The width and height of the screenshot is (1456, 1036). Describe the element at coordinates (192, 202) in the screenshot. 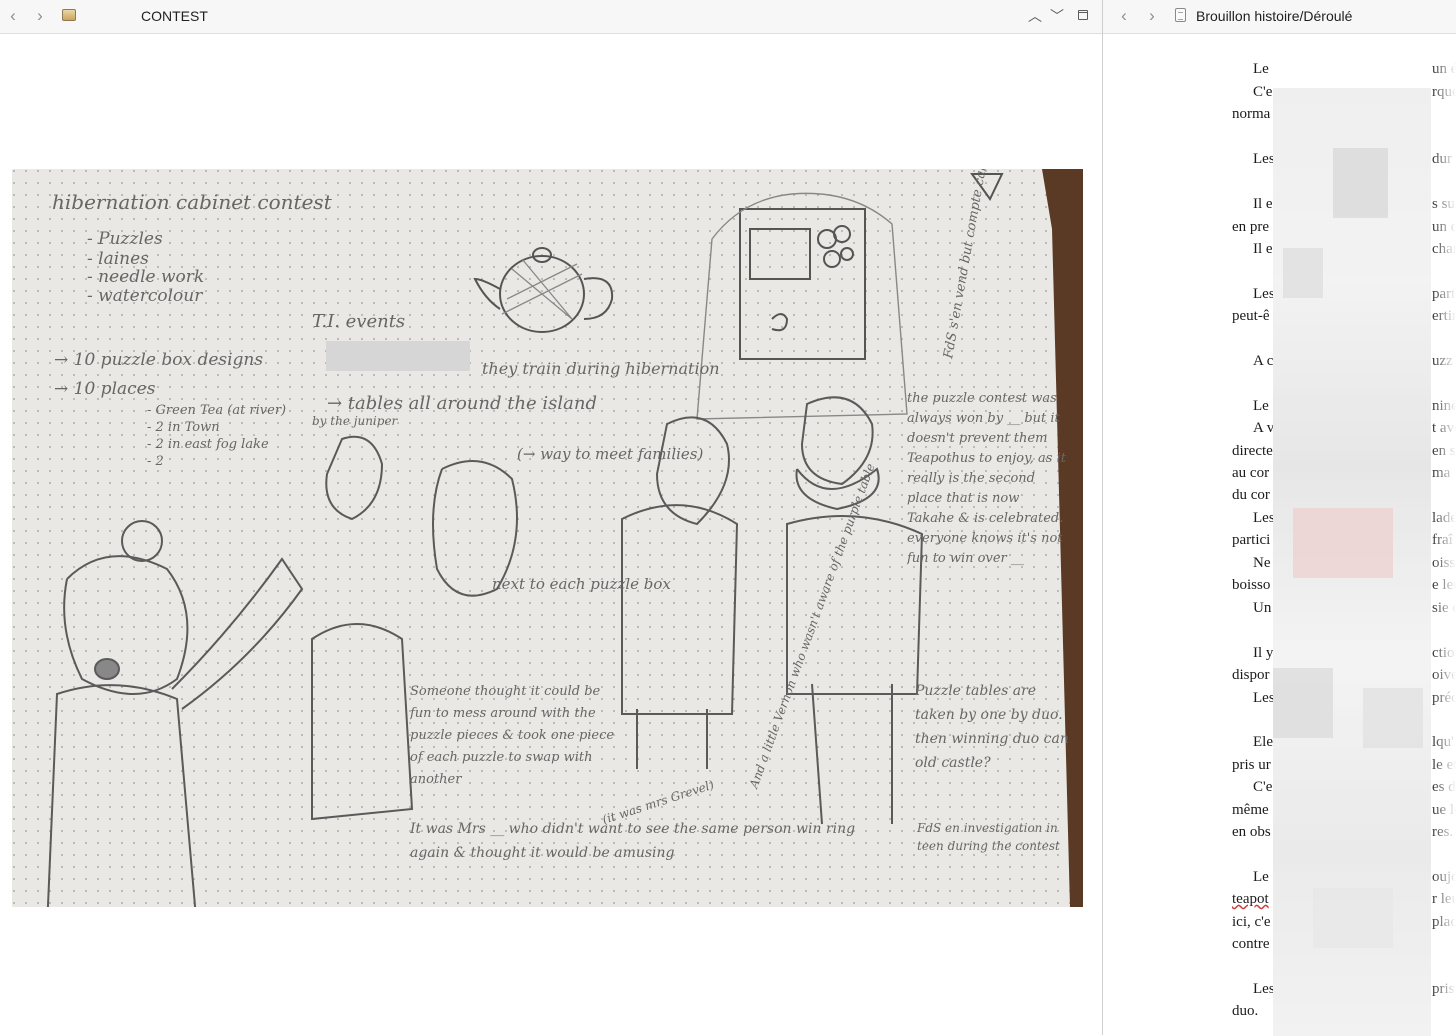

I see `heading-text: hibernation cabinet contest` at that location.